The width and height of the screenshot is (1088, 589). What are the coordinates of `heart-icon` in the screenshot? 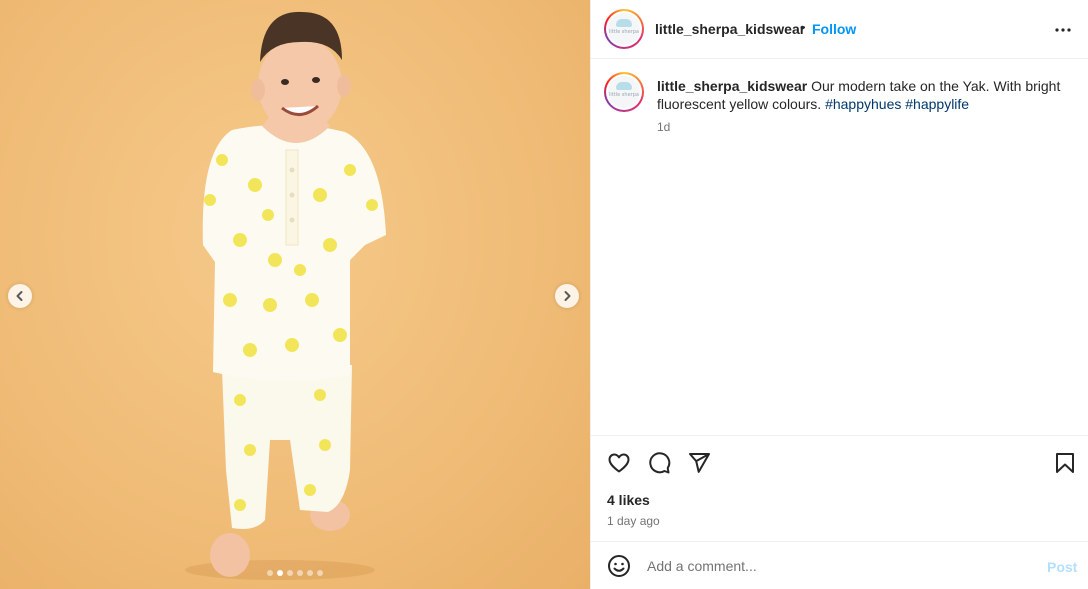 It's located at (619, 463).